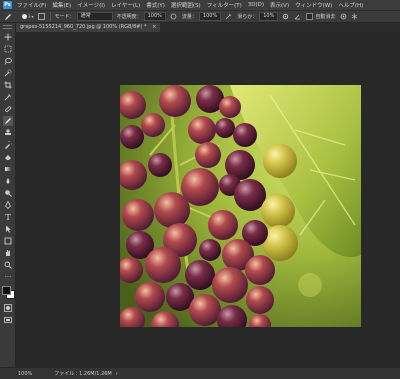  What do you see at coordinates (200, 373) in the screenshot?
I see `status-bar: 100% ファイル : 1.26M/1.26M ›` at bounding box center [200, 373].